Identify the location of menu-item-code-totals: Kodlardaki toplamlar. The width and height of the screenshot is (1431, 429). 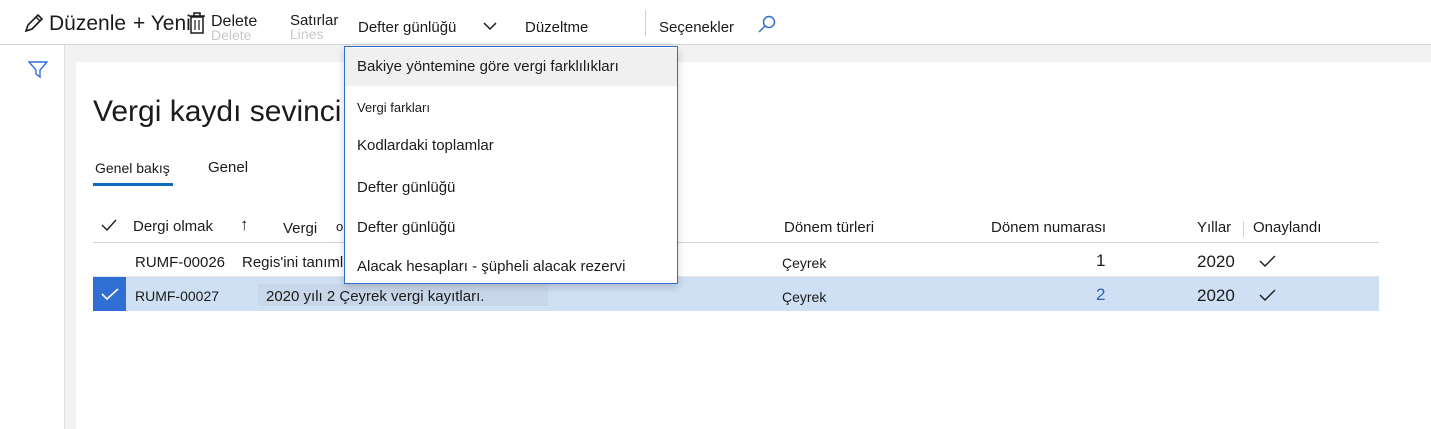
(511, 146).